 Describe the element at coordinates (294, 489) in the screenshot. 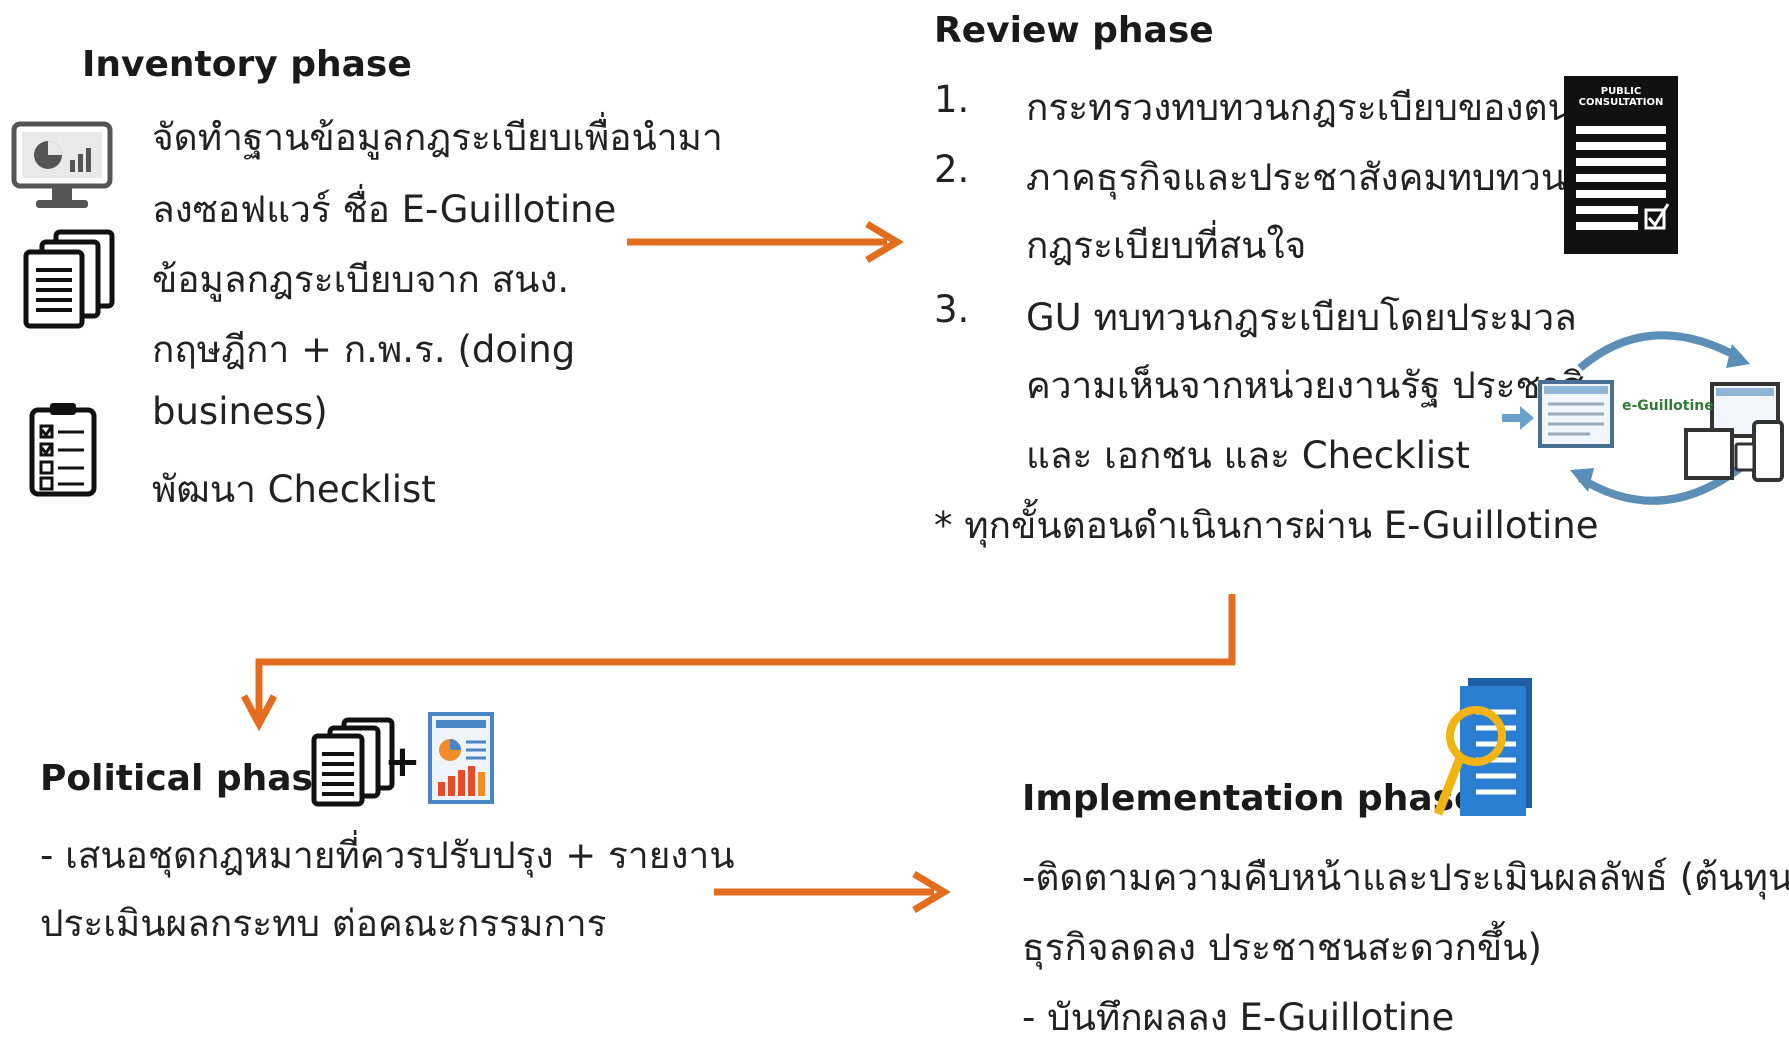

I see `inventory-line-6: พัฒนา Checklist` at that location.